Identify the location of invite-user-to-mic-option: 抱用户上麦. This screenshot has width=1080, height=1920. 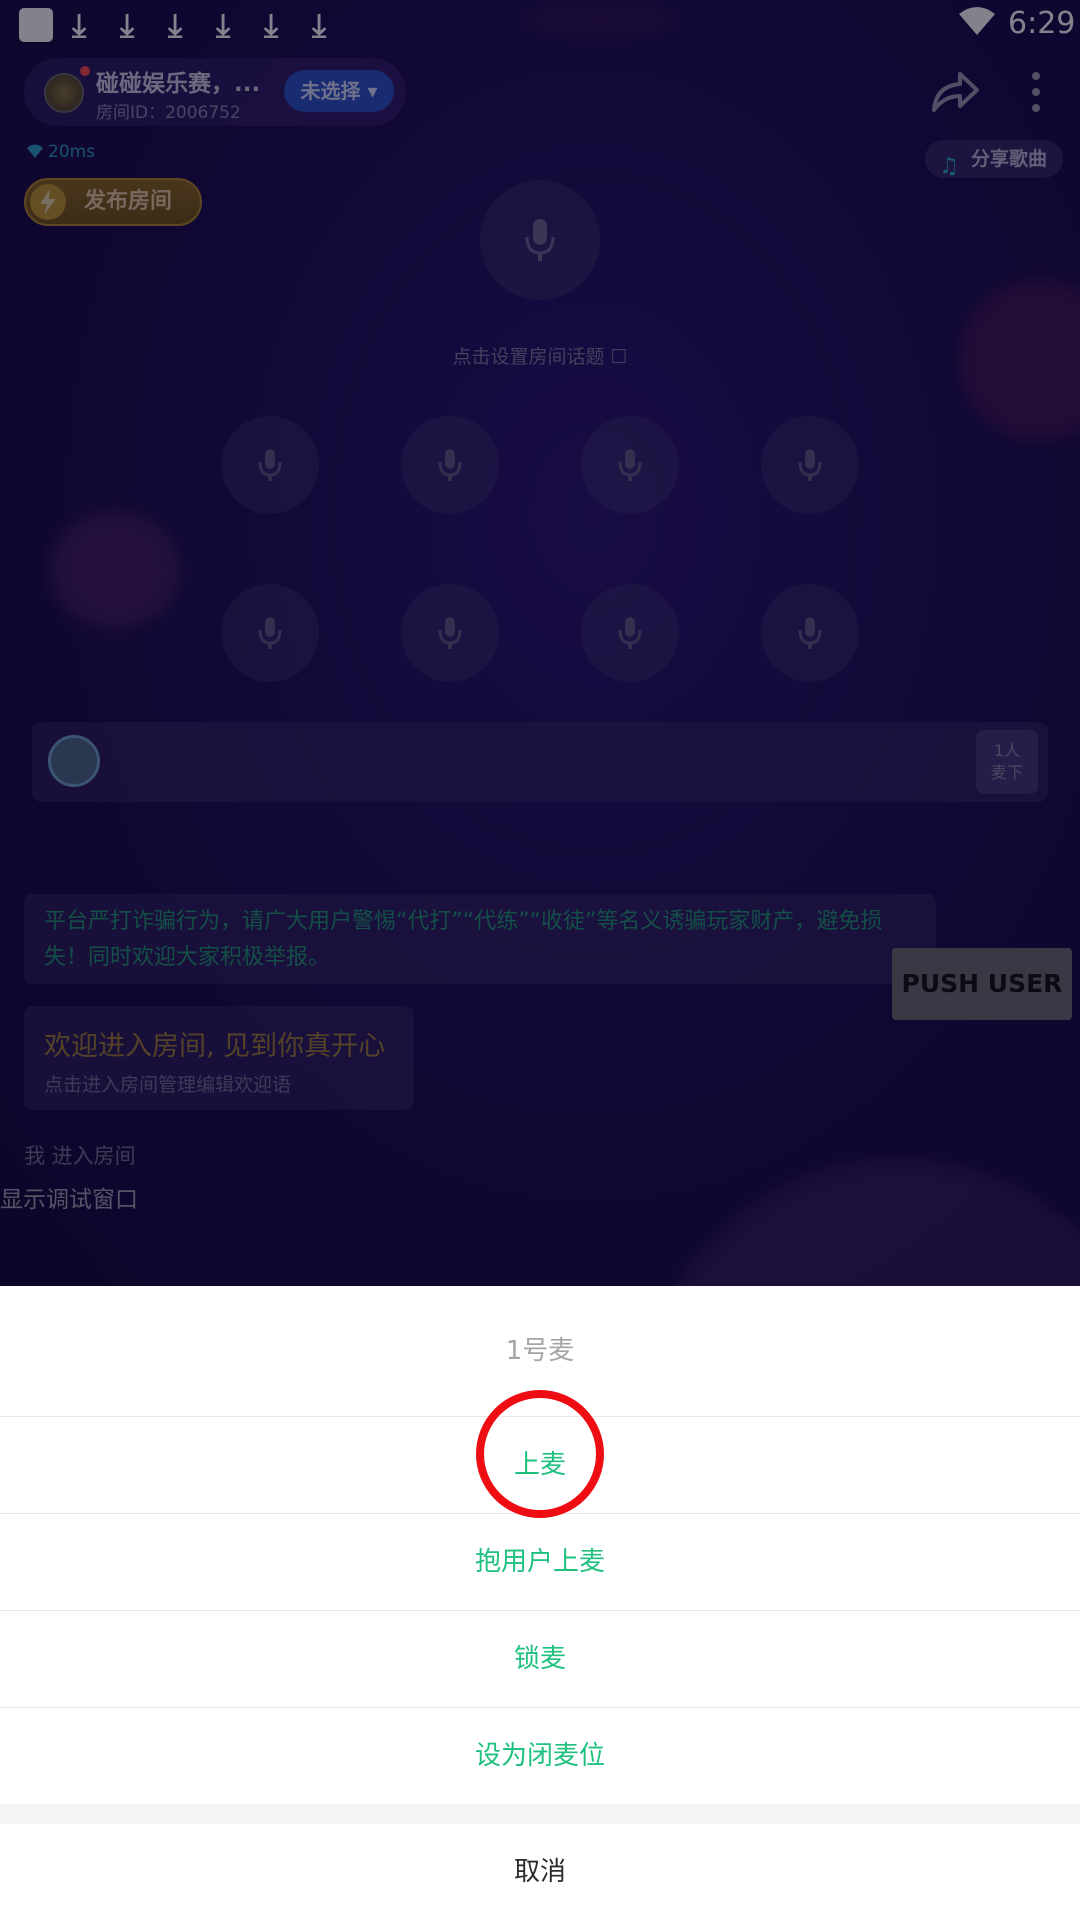
(540, 1561).